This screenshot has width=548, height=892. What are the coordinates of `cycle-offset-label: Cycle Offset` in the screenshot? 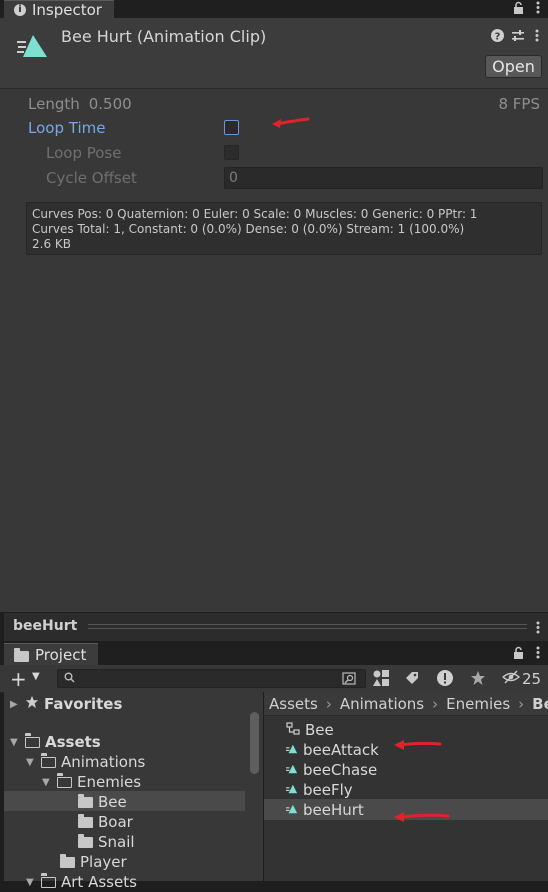 It's located at (91, 178).